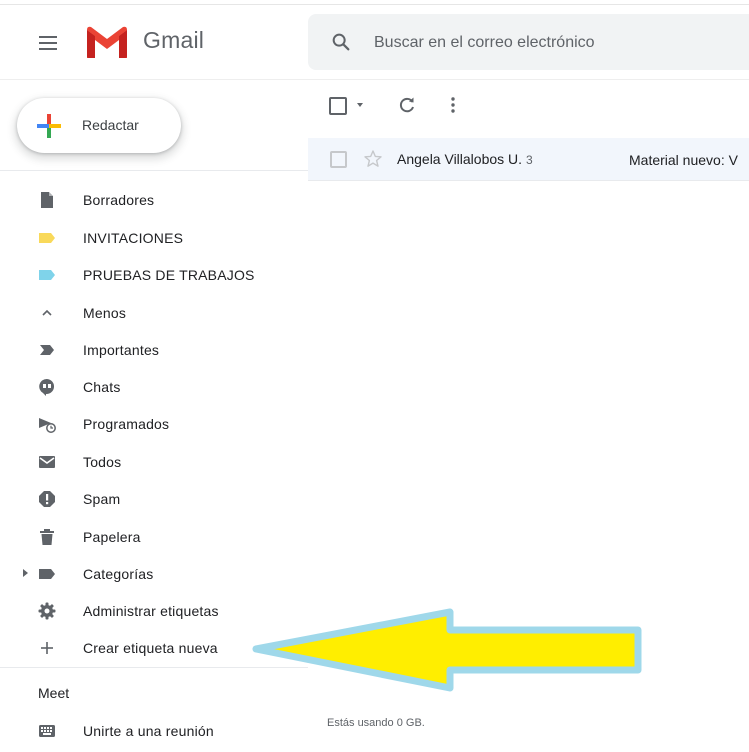  I want to click on sidebar-item-label: Borradores, so click(119, 200).